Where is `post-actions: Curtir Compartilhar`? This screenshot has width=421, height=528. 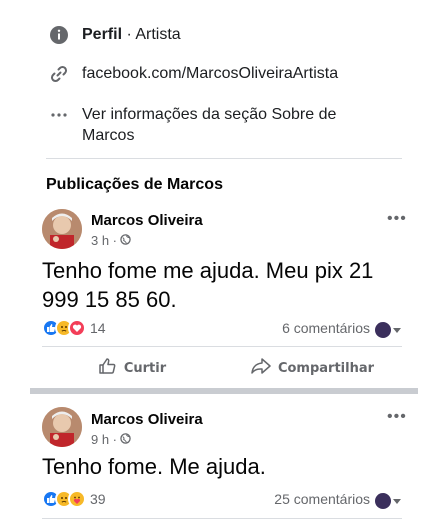
post-actions: Curtir Compartilhar is located at coordinates (222, 368).